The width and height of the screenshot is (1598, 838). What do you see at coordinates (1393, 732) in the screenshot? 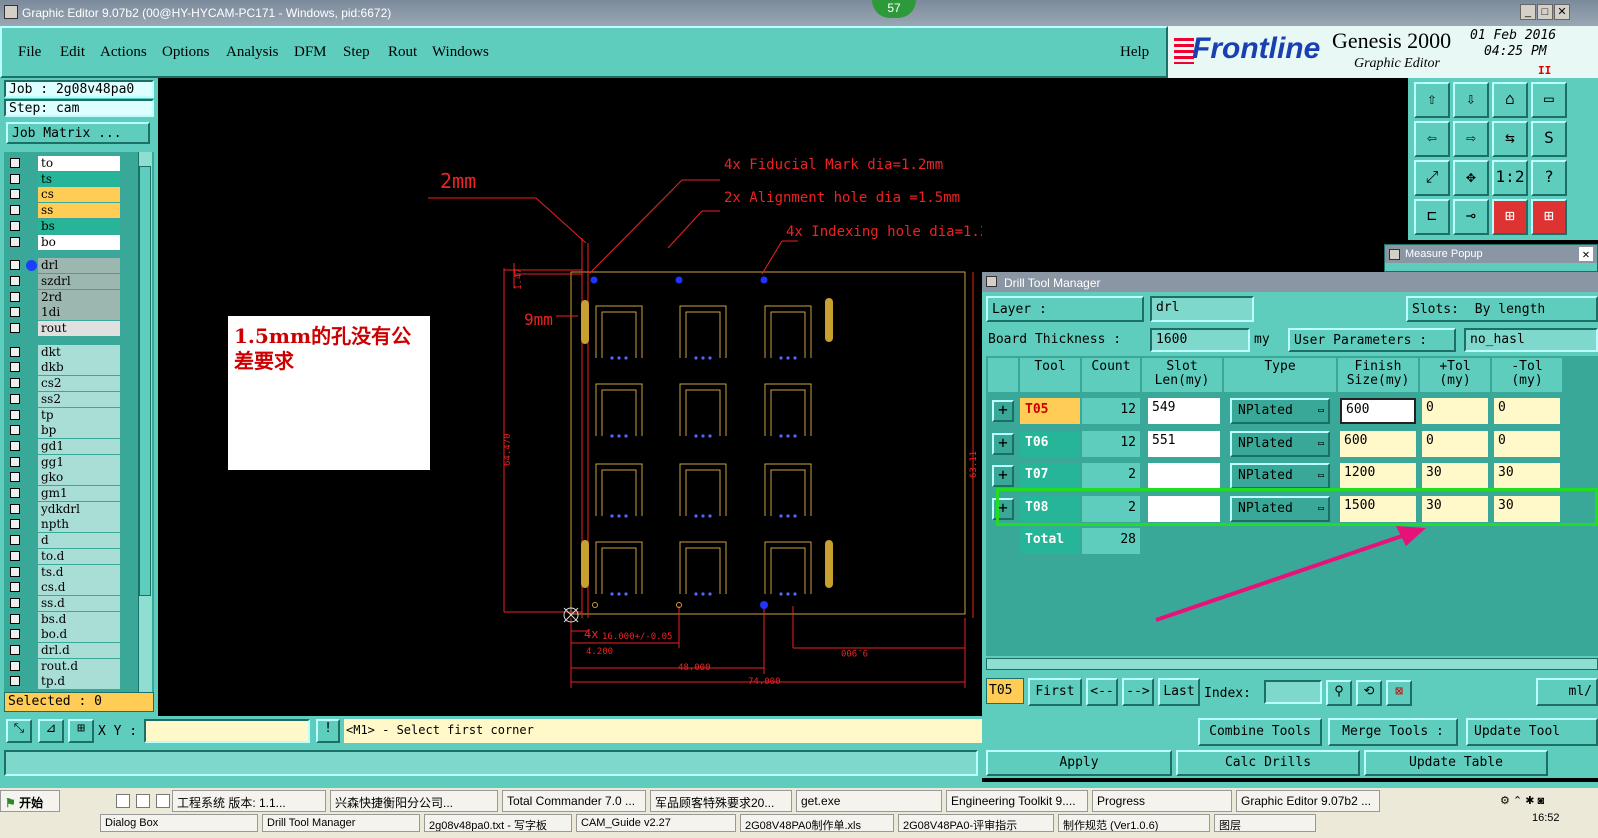
I see `merge-tools-button: Merge Tools :` at bounding box center [1393, 732].